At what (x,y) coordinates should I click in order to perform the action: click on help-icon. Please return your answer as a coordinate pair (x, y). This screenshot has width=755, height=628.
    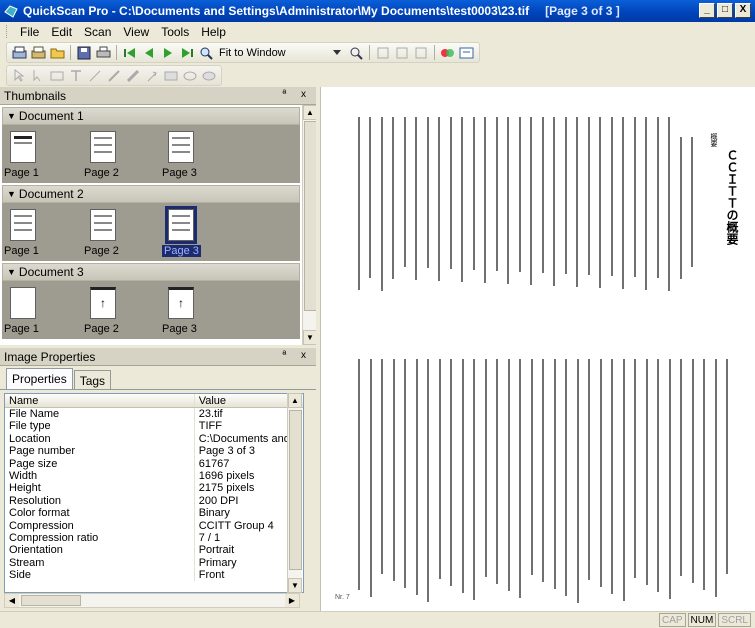
    Looking at the image, I should click on (467, 53).